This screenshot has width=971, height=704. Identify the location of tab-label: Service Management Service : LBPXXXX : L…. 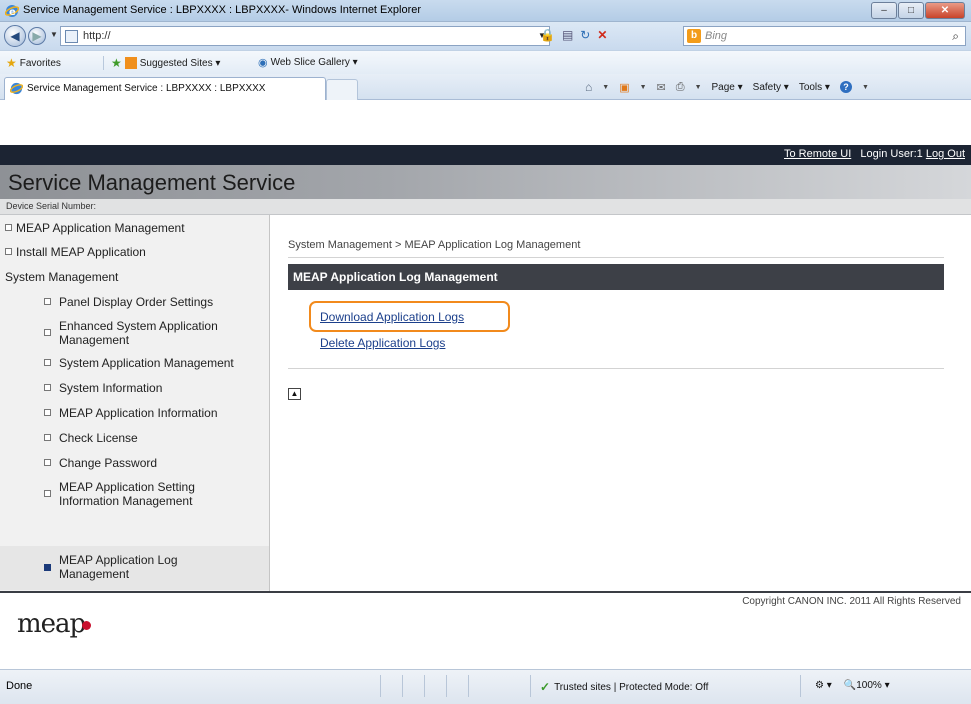
(146, 88).